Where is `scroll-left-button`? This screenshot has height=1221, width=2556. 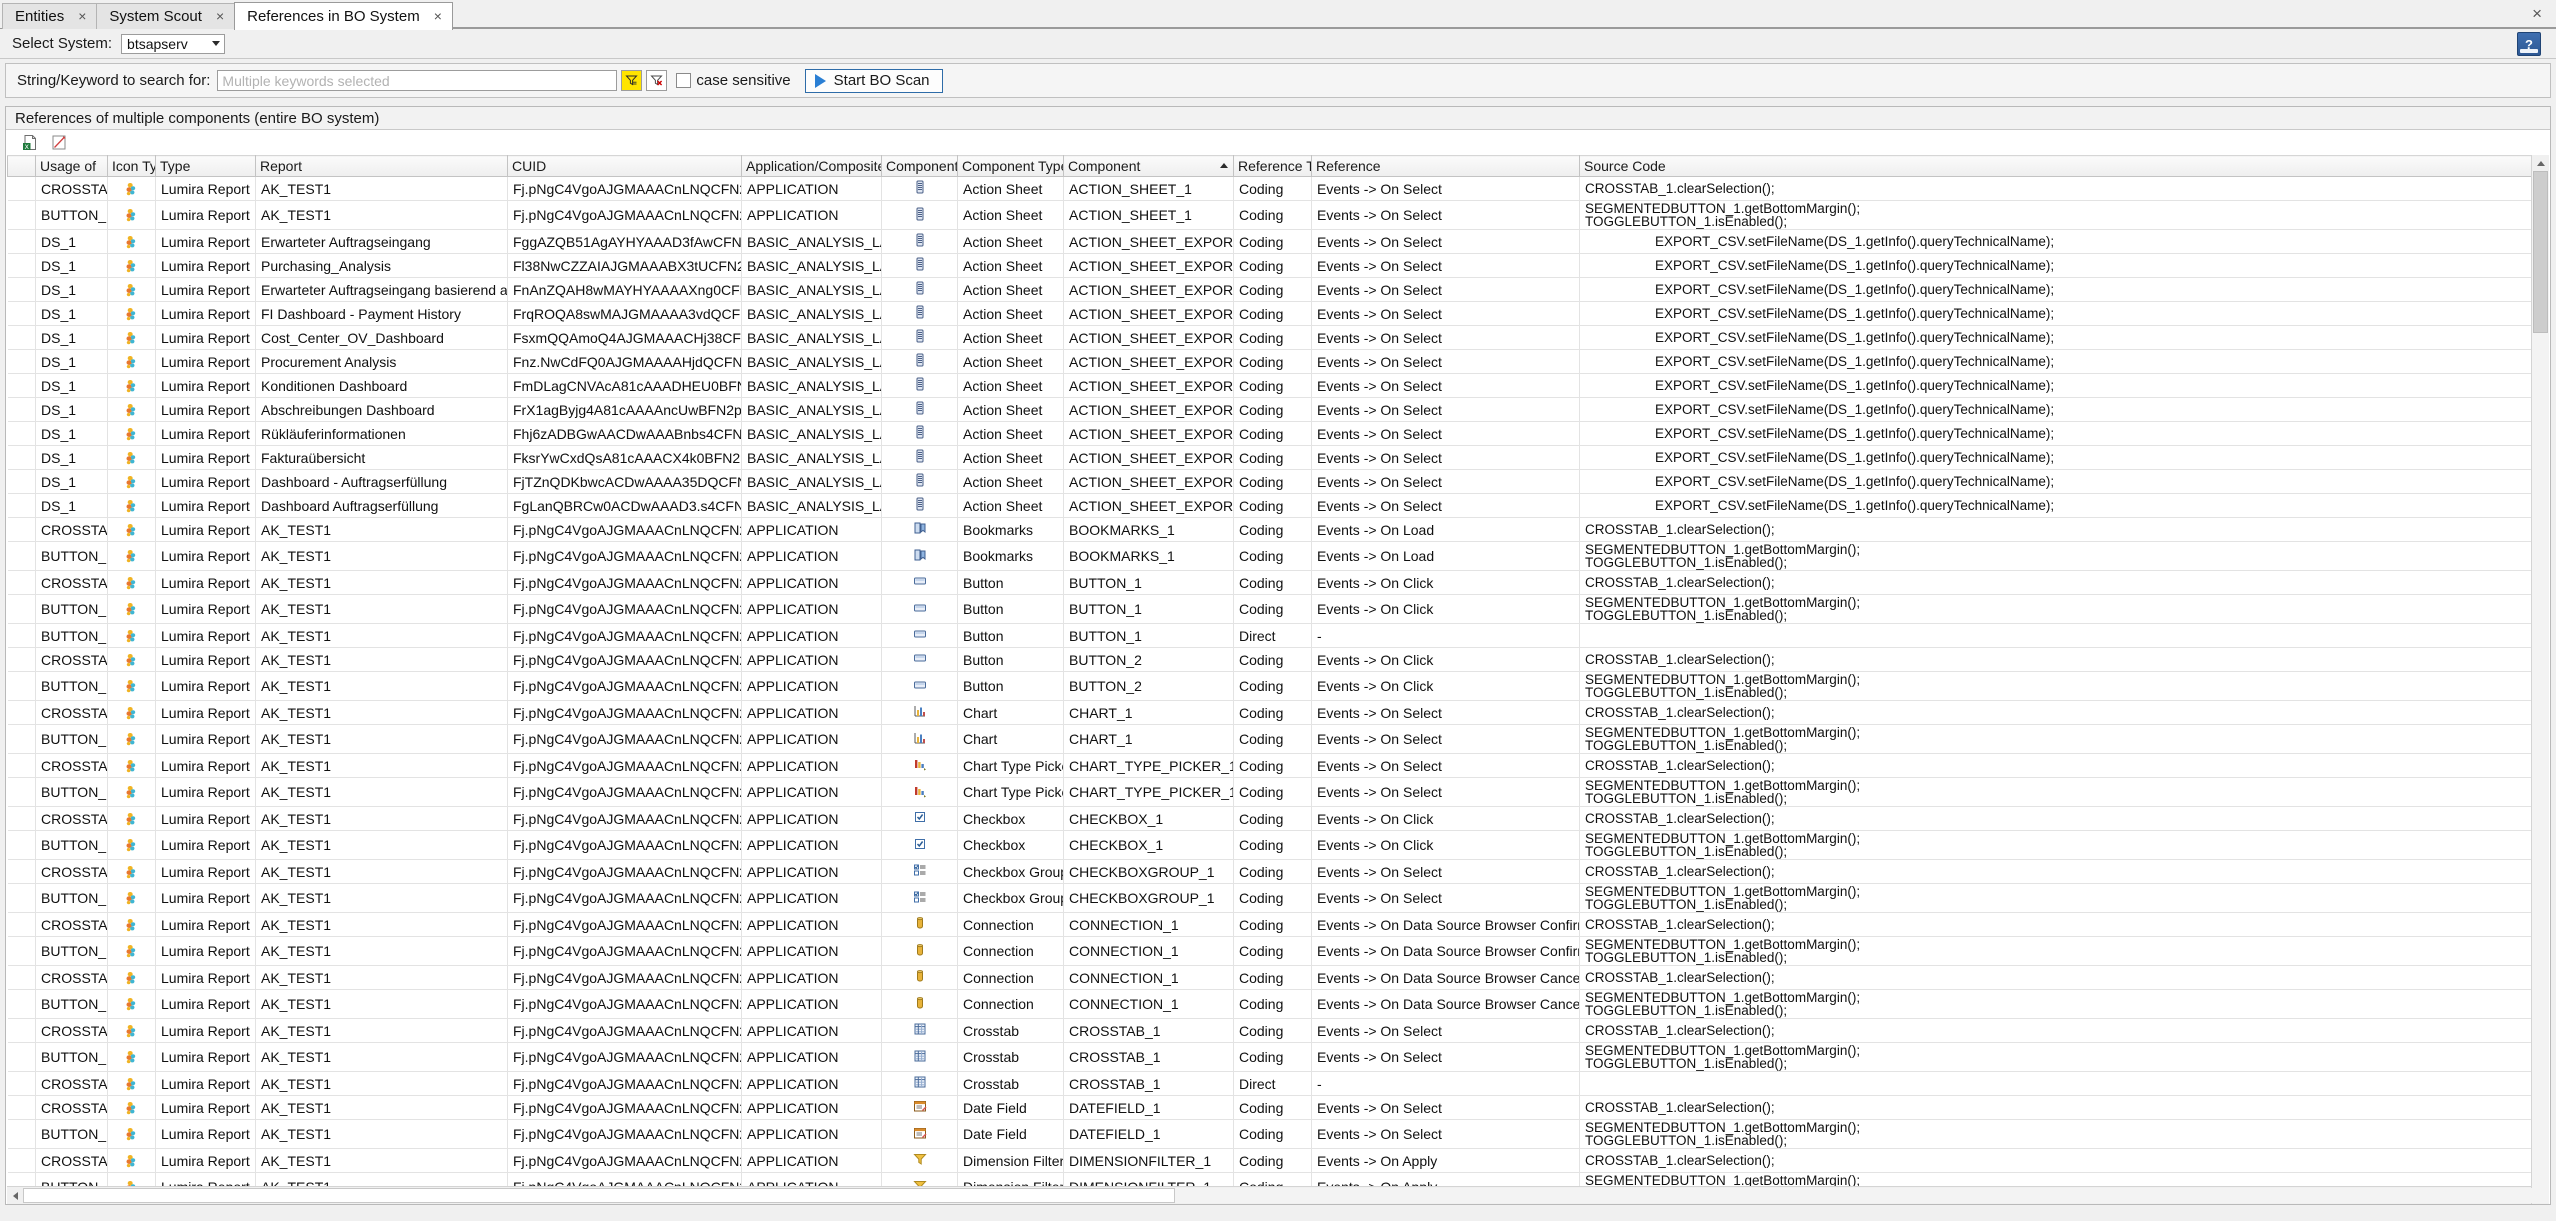
scroll-left-button is located at coordinates (15, 1195).